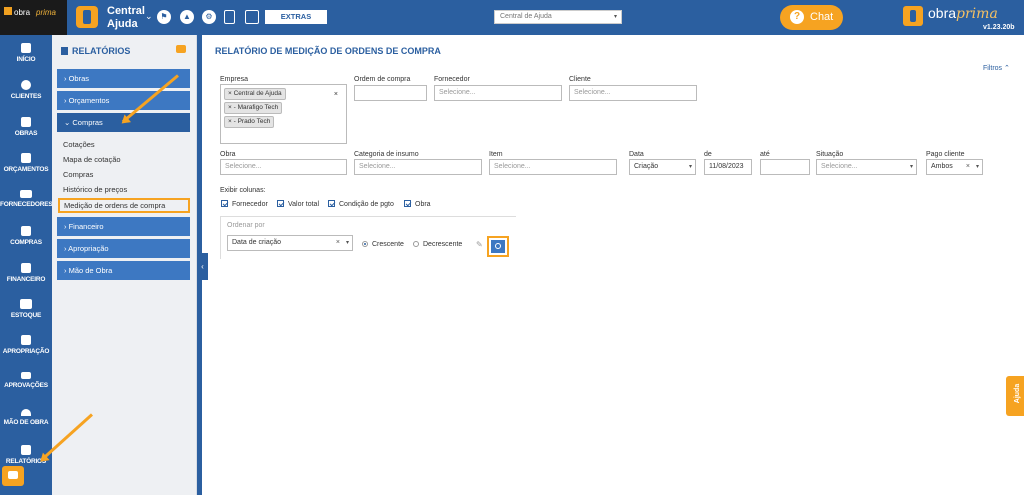 Image resolution: width=1024 pixels, height=495 pixels. I want to click on crescente-radio: Crescente, so click(383, 244).